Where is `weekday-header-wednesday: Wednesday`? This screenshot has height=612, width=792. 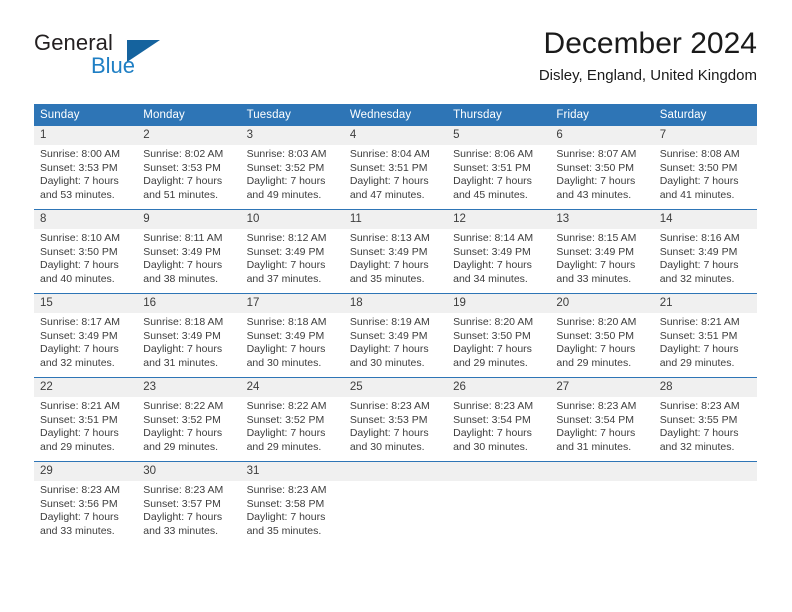
weekday-header-wednesday: Wednesday is located at coordinates (395, 115).